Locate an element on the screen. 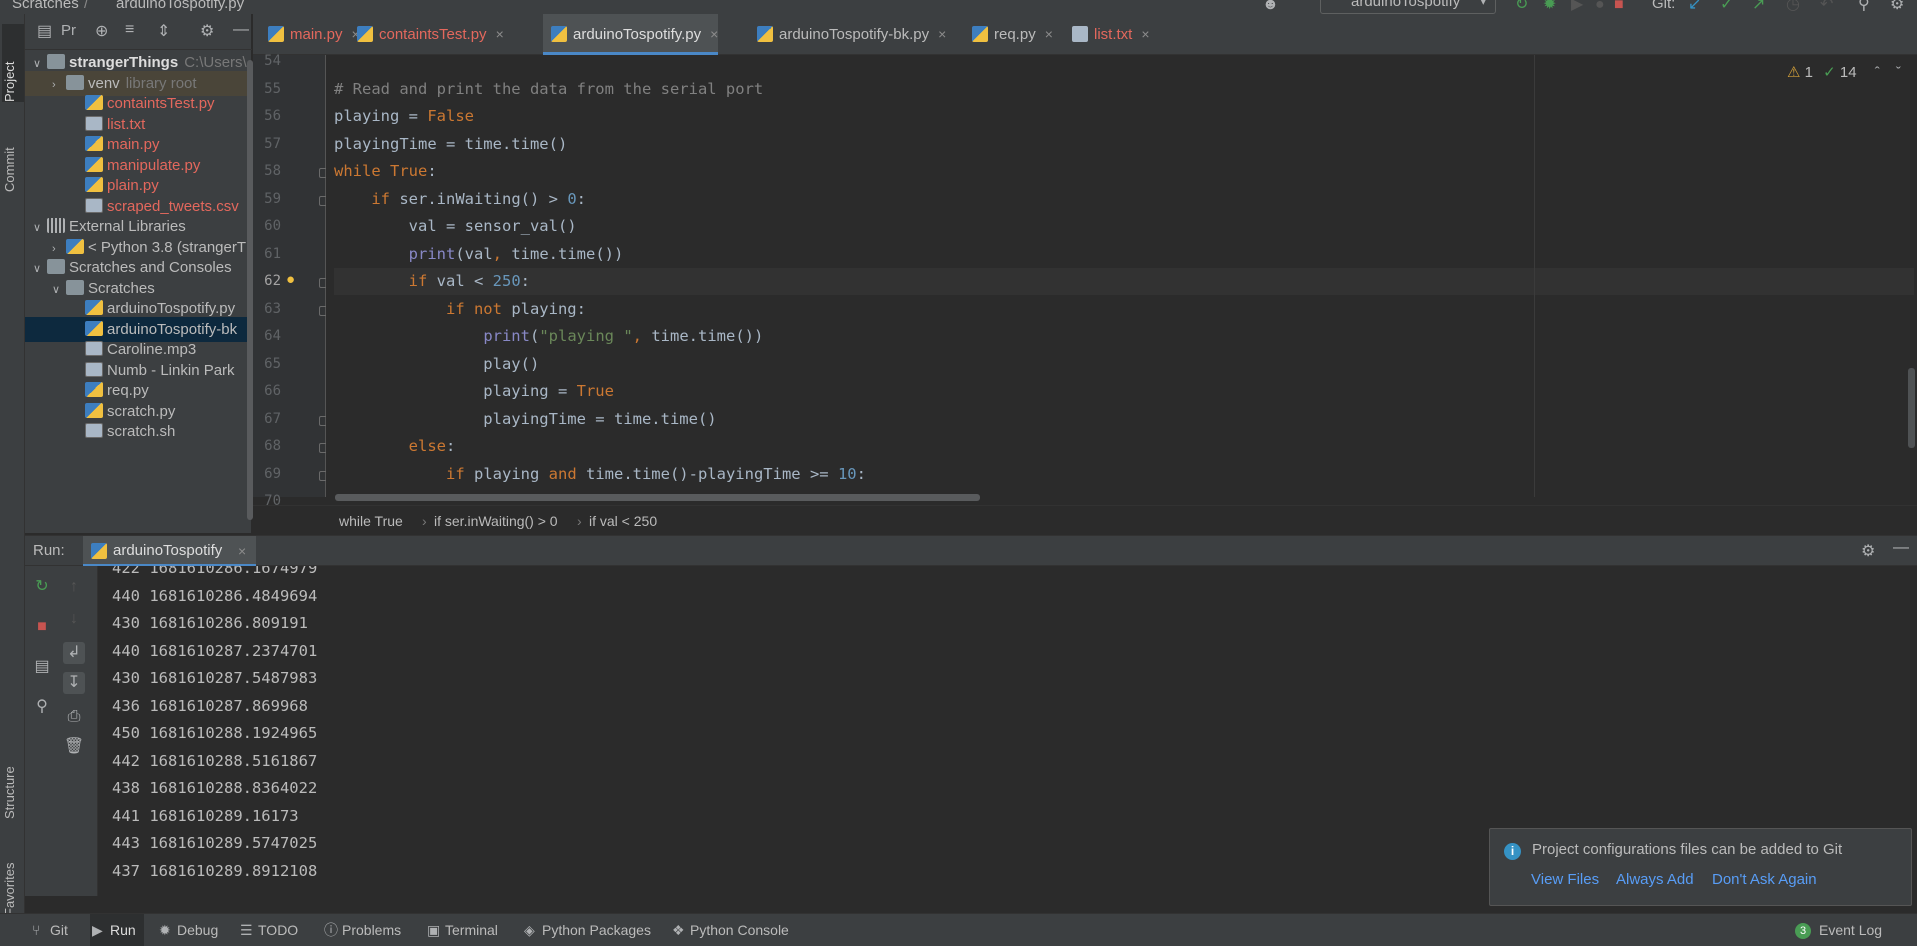 Image resolution: width=1917 pixels, height=946 pixels. settings-icon: ⚙ is located at coordinates (1897, 7).